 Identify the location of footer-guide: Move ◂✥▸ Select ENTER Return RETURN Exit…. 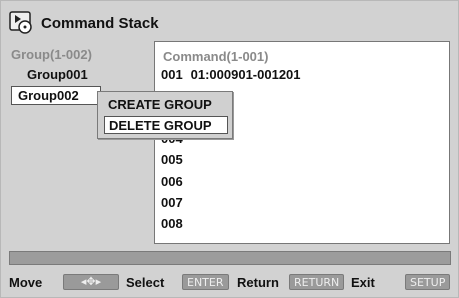
(230, 282).